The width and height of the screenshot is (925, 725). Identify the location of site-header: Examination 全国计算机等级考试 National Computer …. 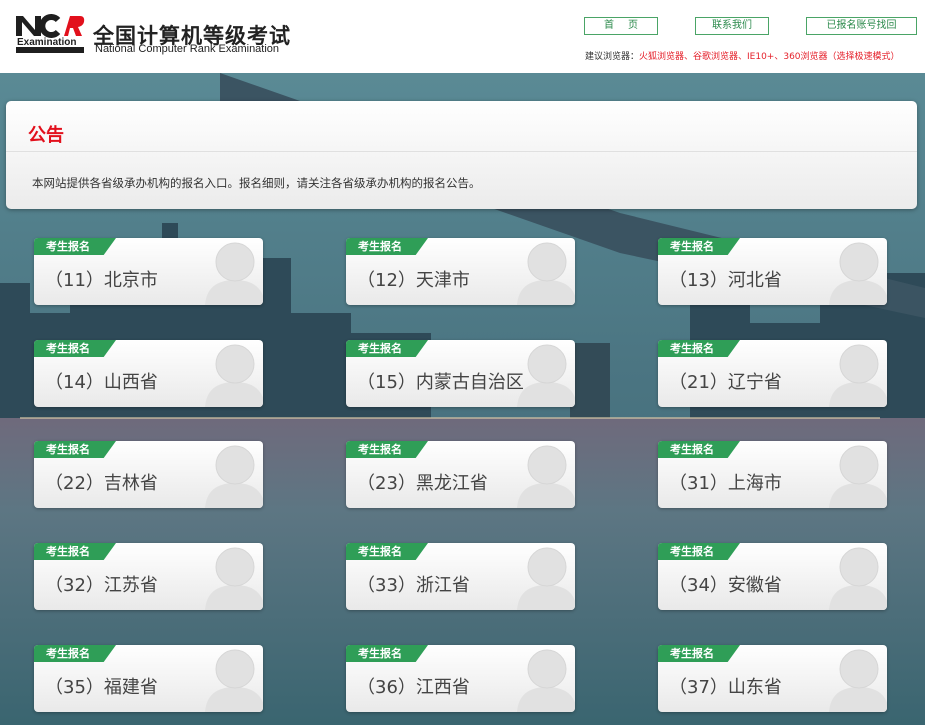
(462, 36).